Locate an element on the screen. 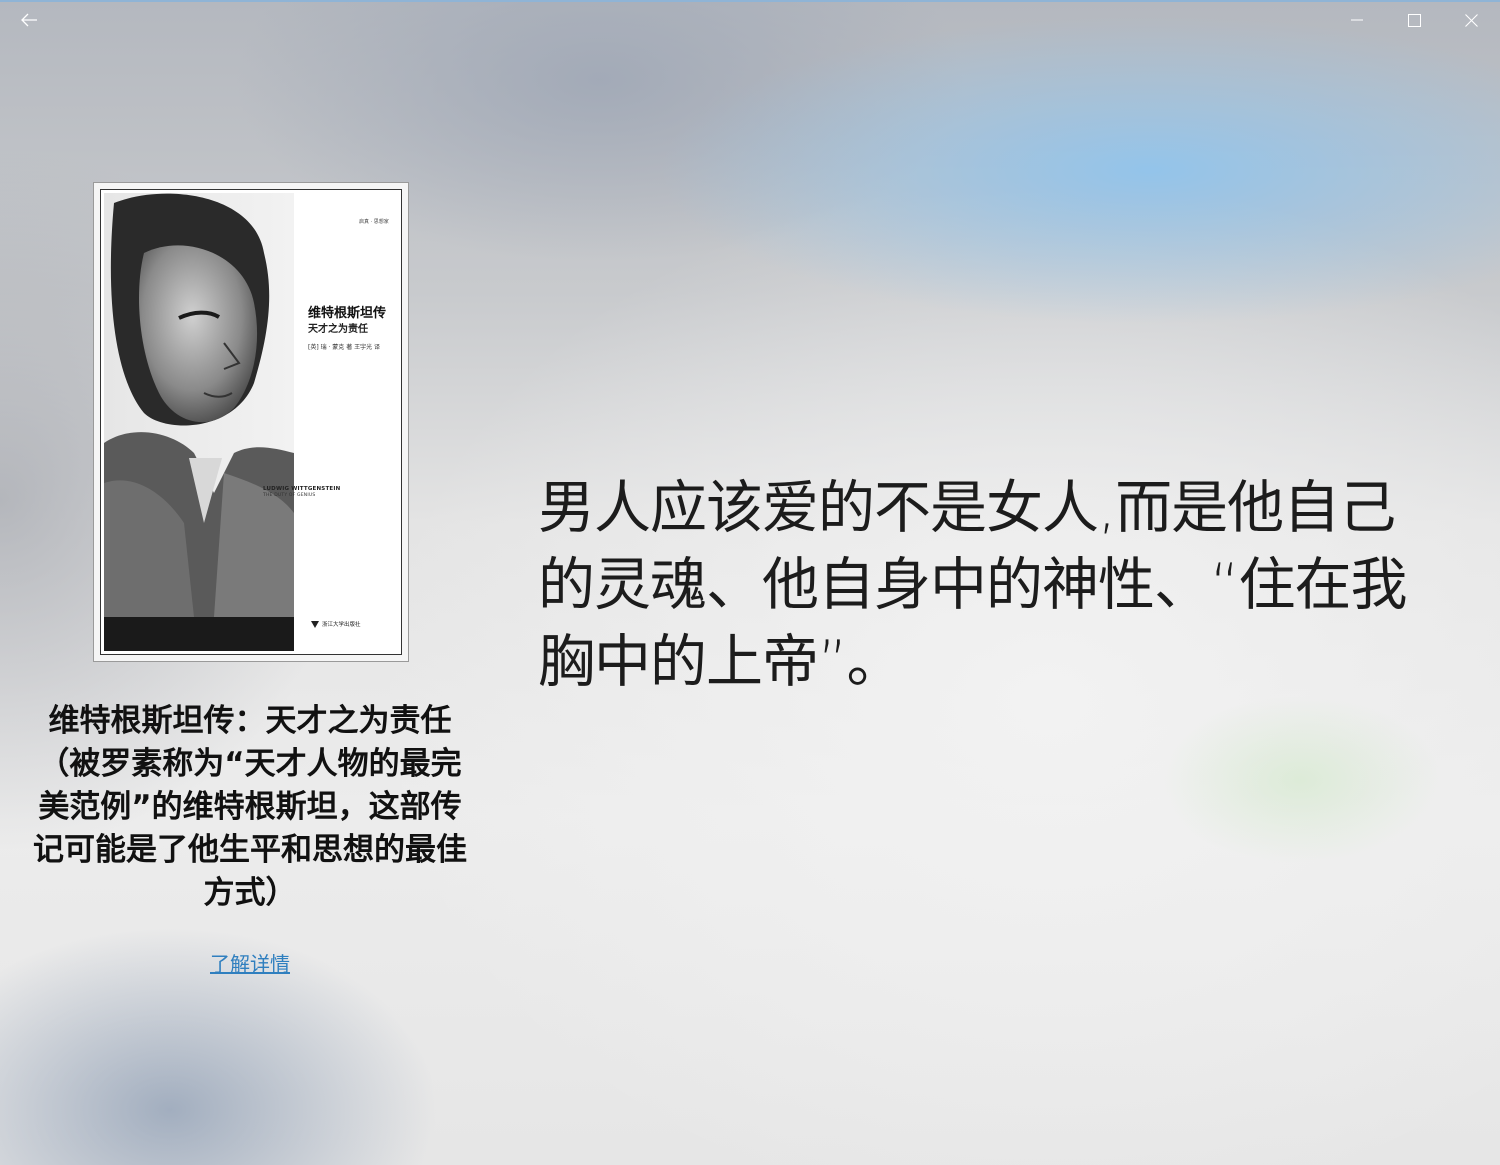  maximize-icon is located at coordinates (1414, 20).